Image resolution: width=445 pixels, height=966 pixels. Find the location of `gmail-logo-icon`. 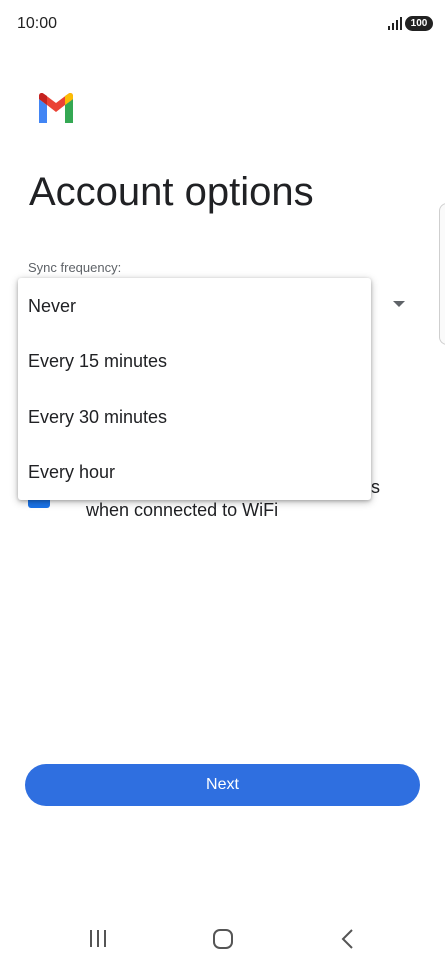

gmail-logo-icon is located at coordinates (56, 108).